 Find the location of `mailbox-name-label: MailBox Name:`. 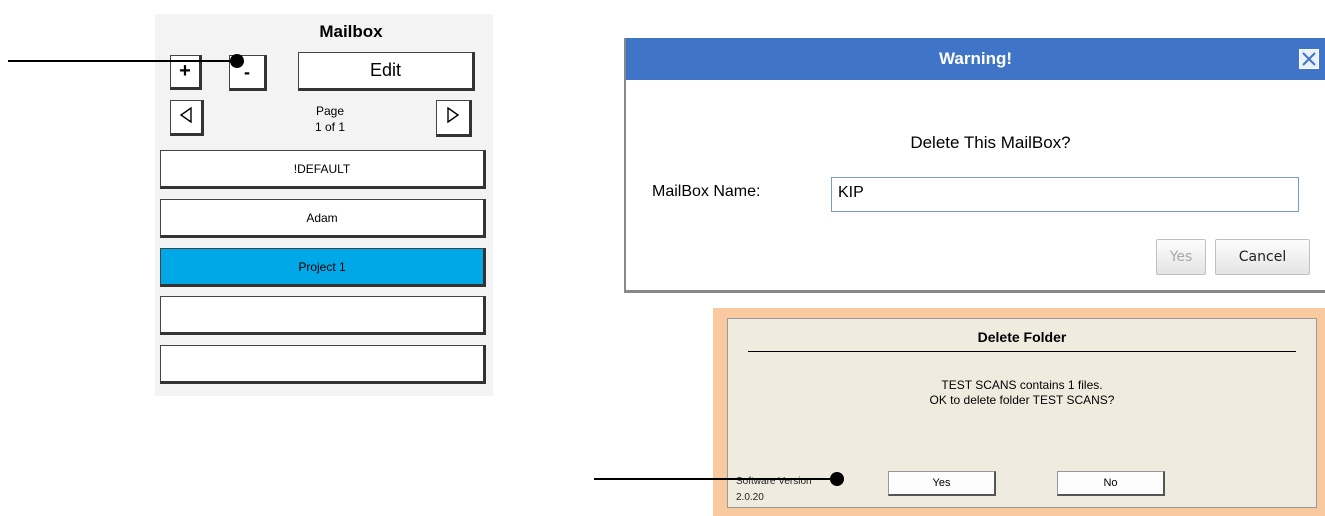

mailbox-name-label: MailBox Name: is located at coordinates (706, 191).